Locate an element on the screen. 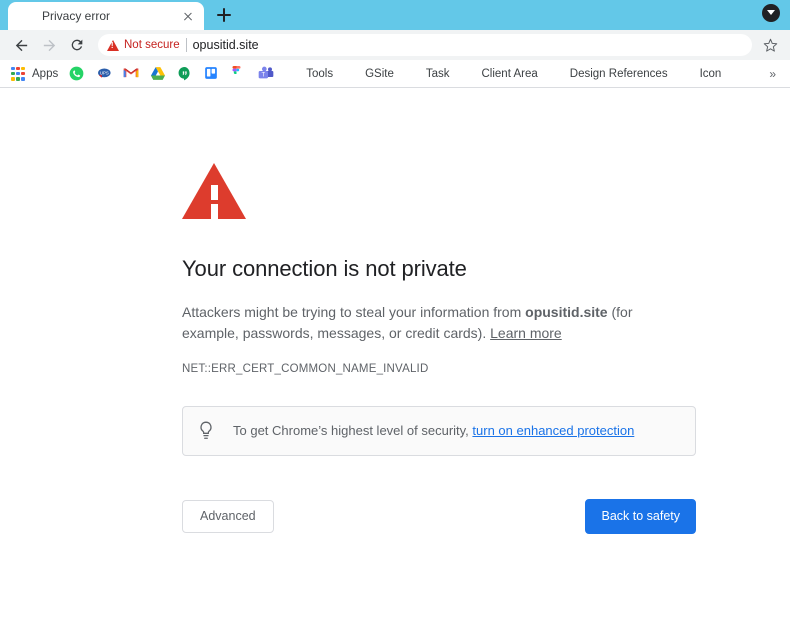  advanced-button: Advanced is located at coordinates (228, 516).